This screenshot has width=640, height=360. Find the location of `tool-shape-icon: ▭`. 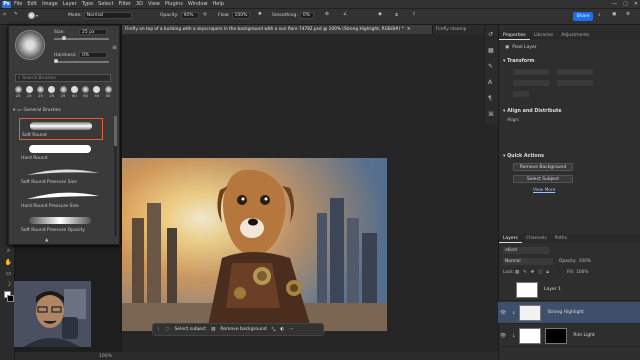

tool-shape-icon: ▭ is located at coordinates (8, 273).